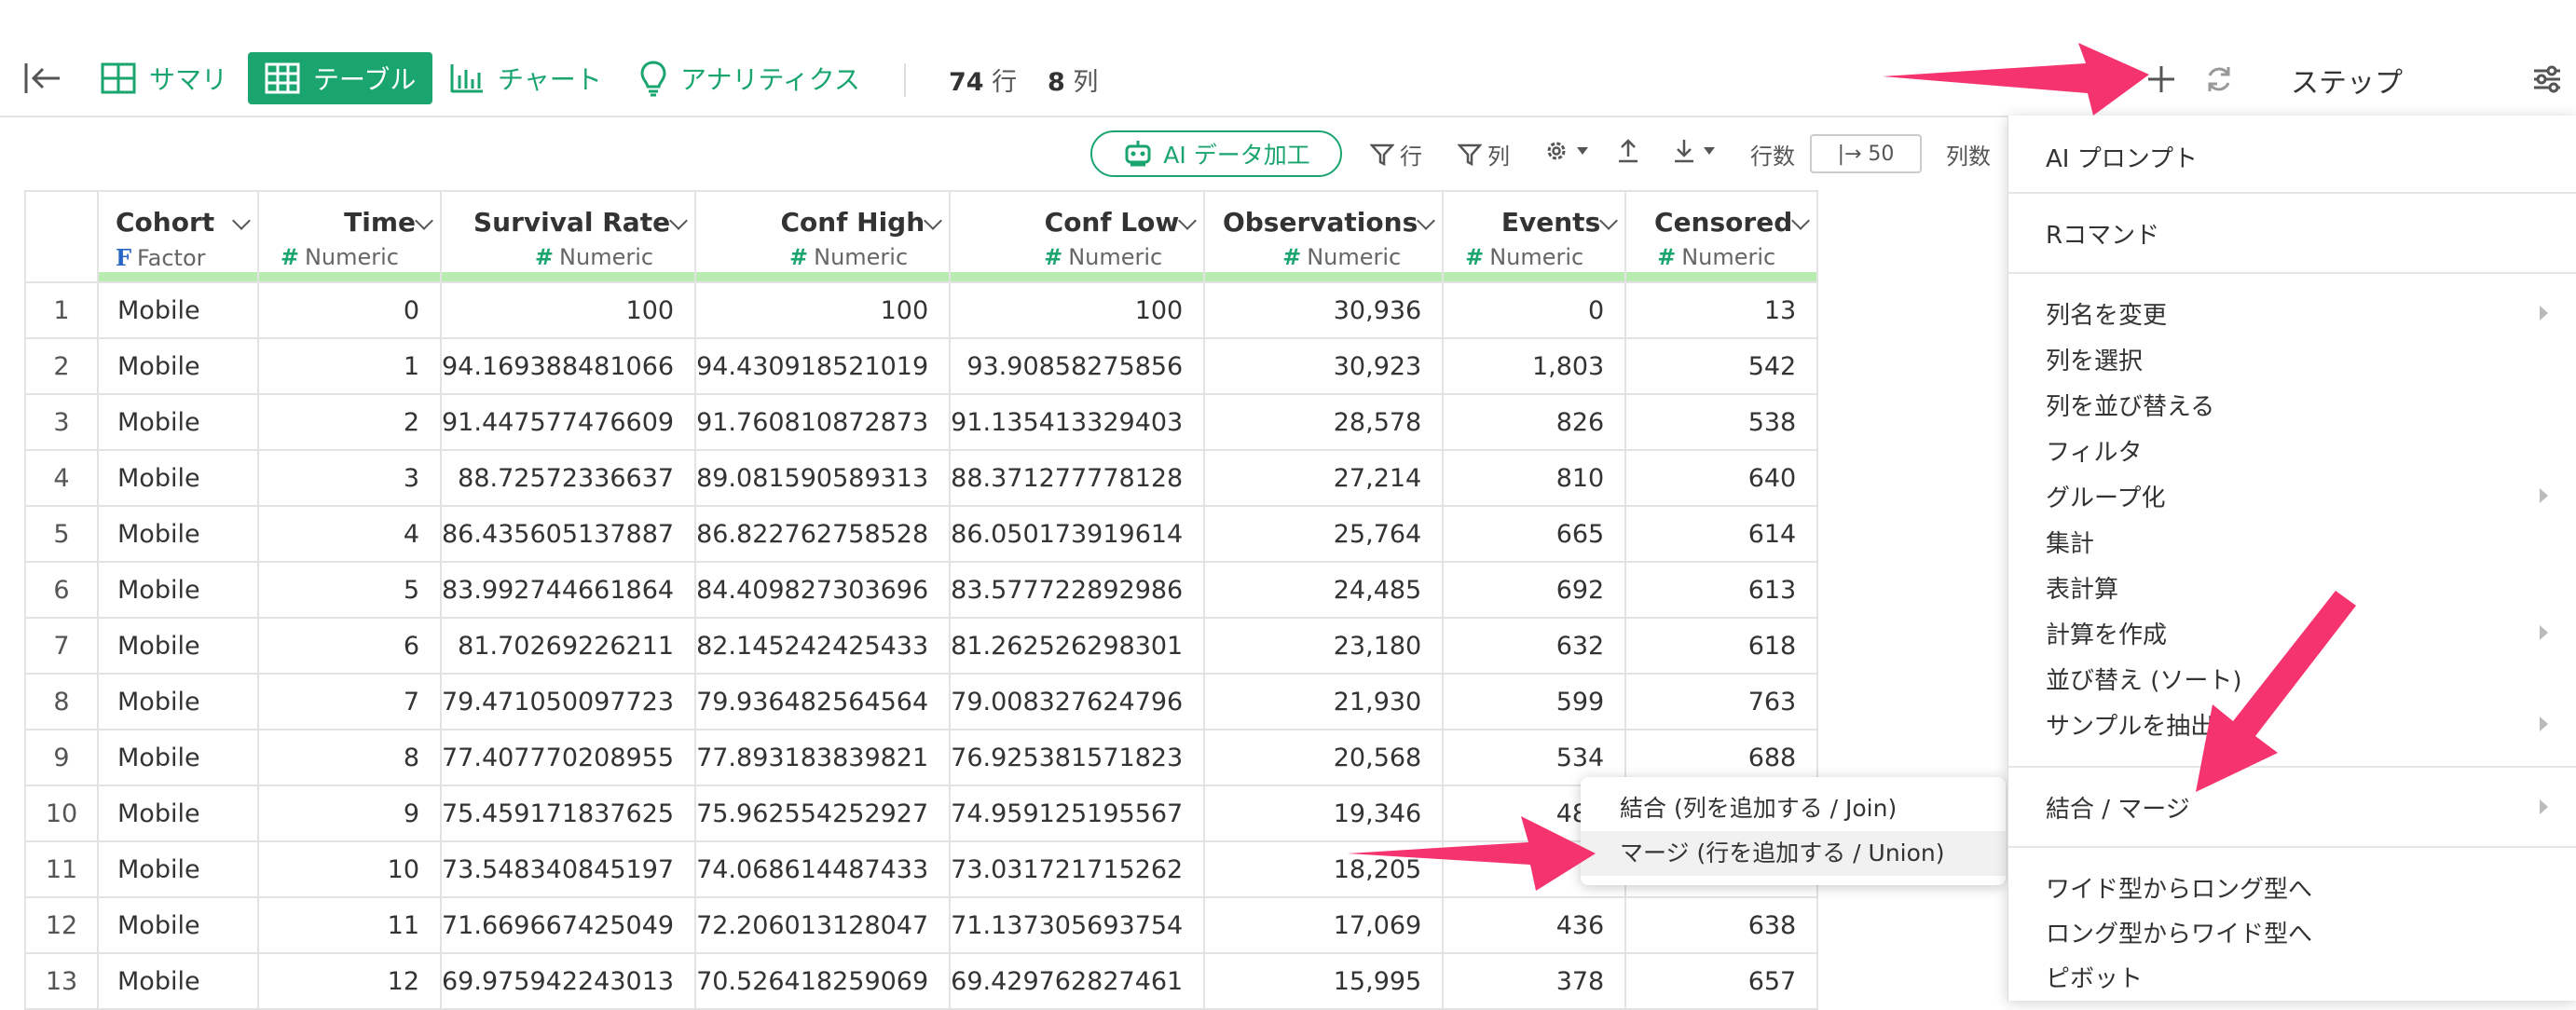 This screenshot has width=2576, height=1010. I want to click on cell-events: 665, so click(1534, 534).